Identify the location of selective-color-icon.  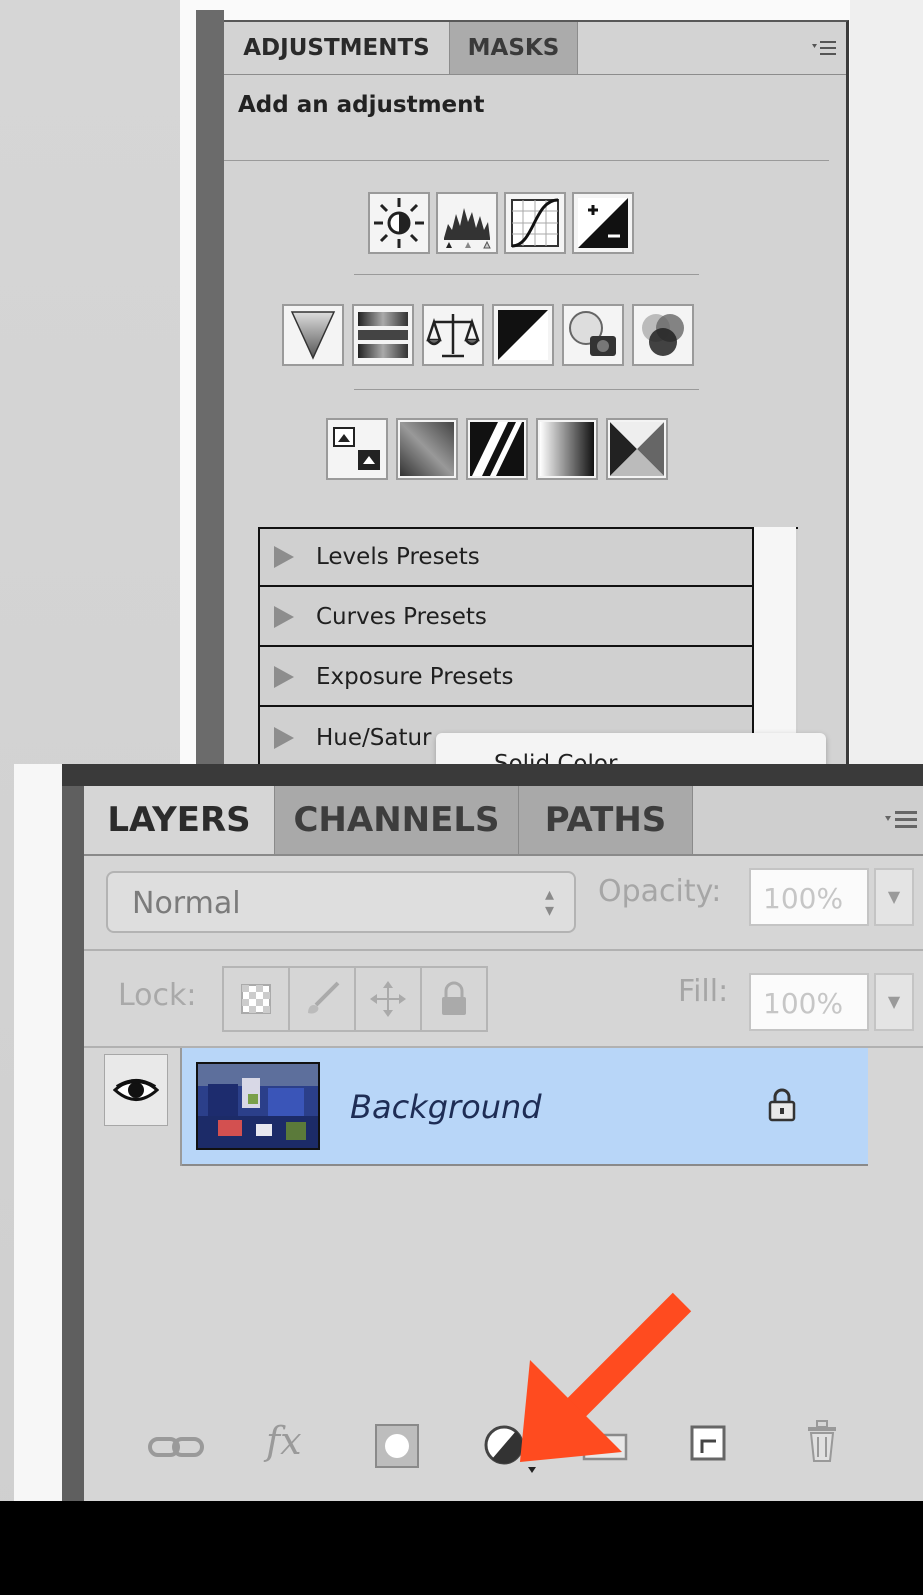
(637, 449).